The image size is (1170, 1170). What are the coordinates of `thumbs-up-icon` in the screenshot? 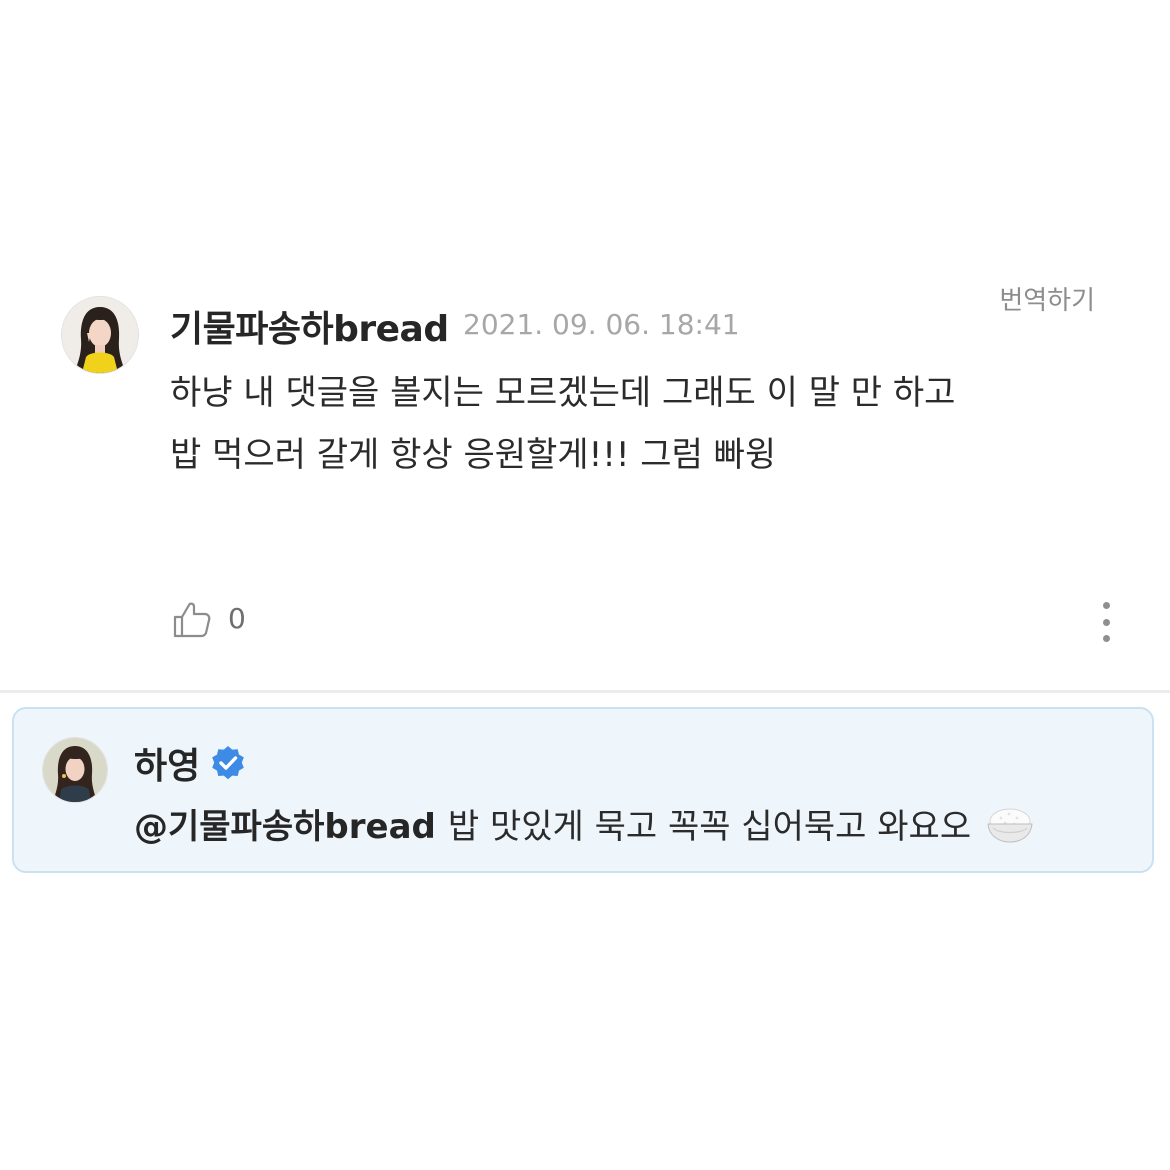 It's located at (192, 620).